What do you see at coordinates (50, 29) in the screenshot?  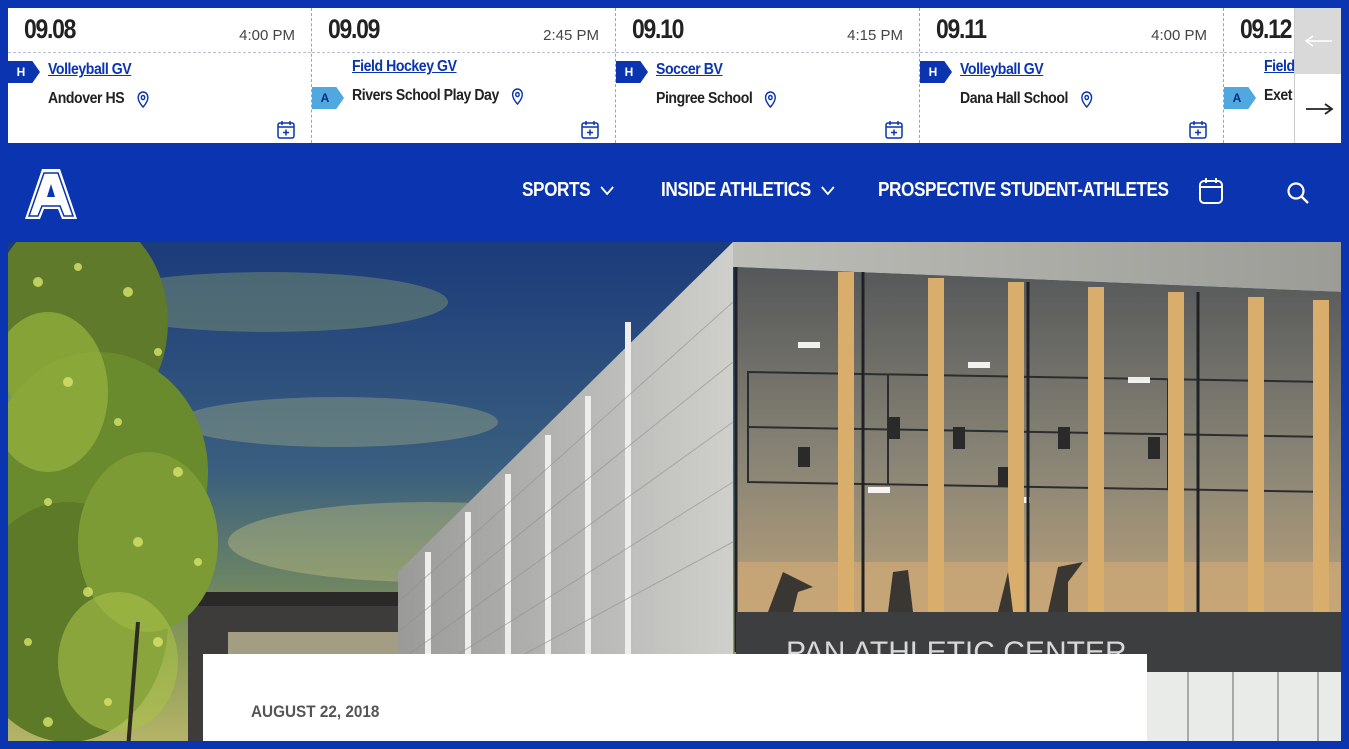 I see `game-date: 09.08` at bounding box center [50, 29].